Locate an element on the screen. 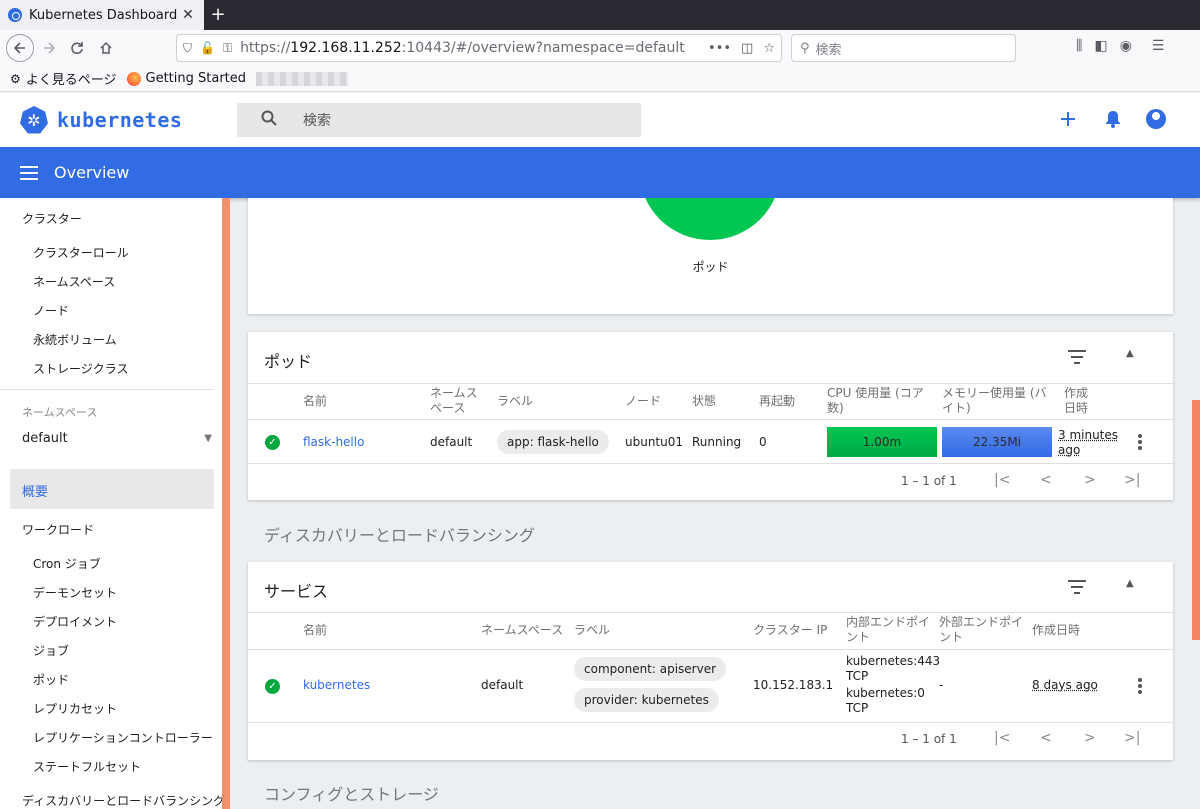  sidebar-item-namespaces: ネームスペース is located at coordinates (74, 281).